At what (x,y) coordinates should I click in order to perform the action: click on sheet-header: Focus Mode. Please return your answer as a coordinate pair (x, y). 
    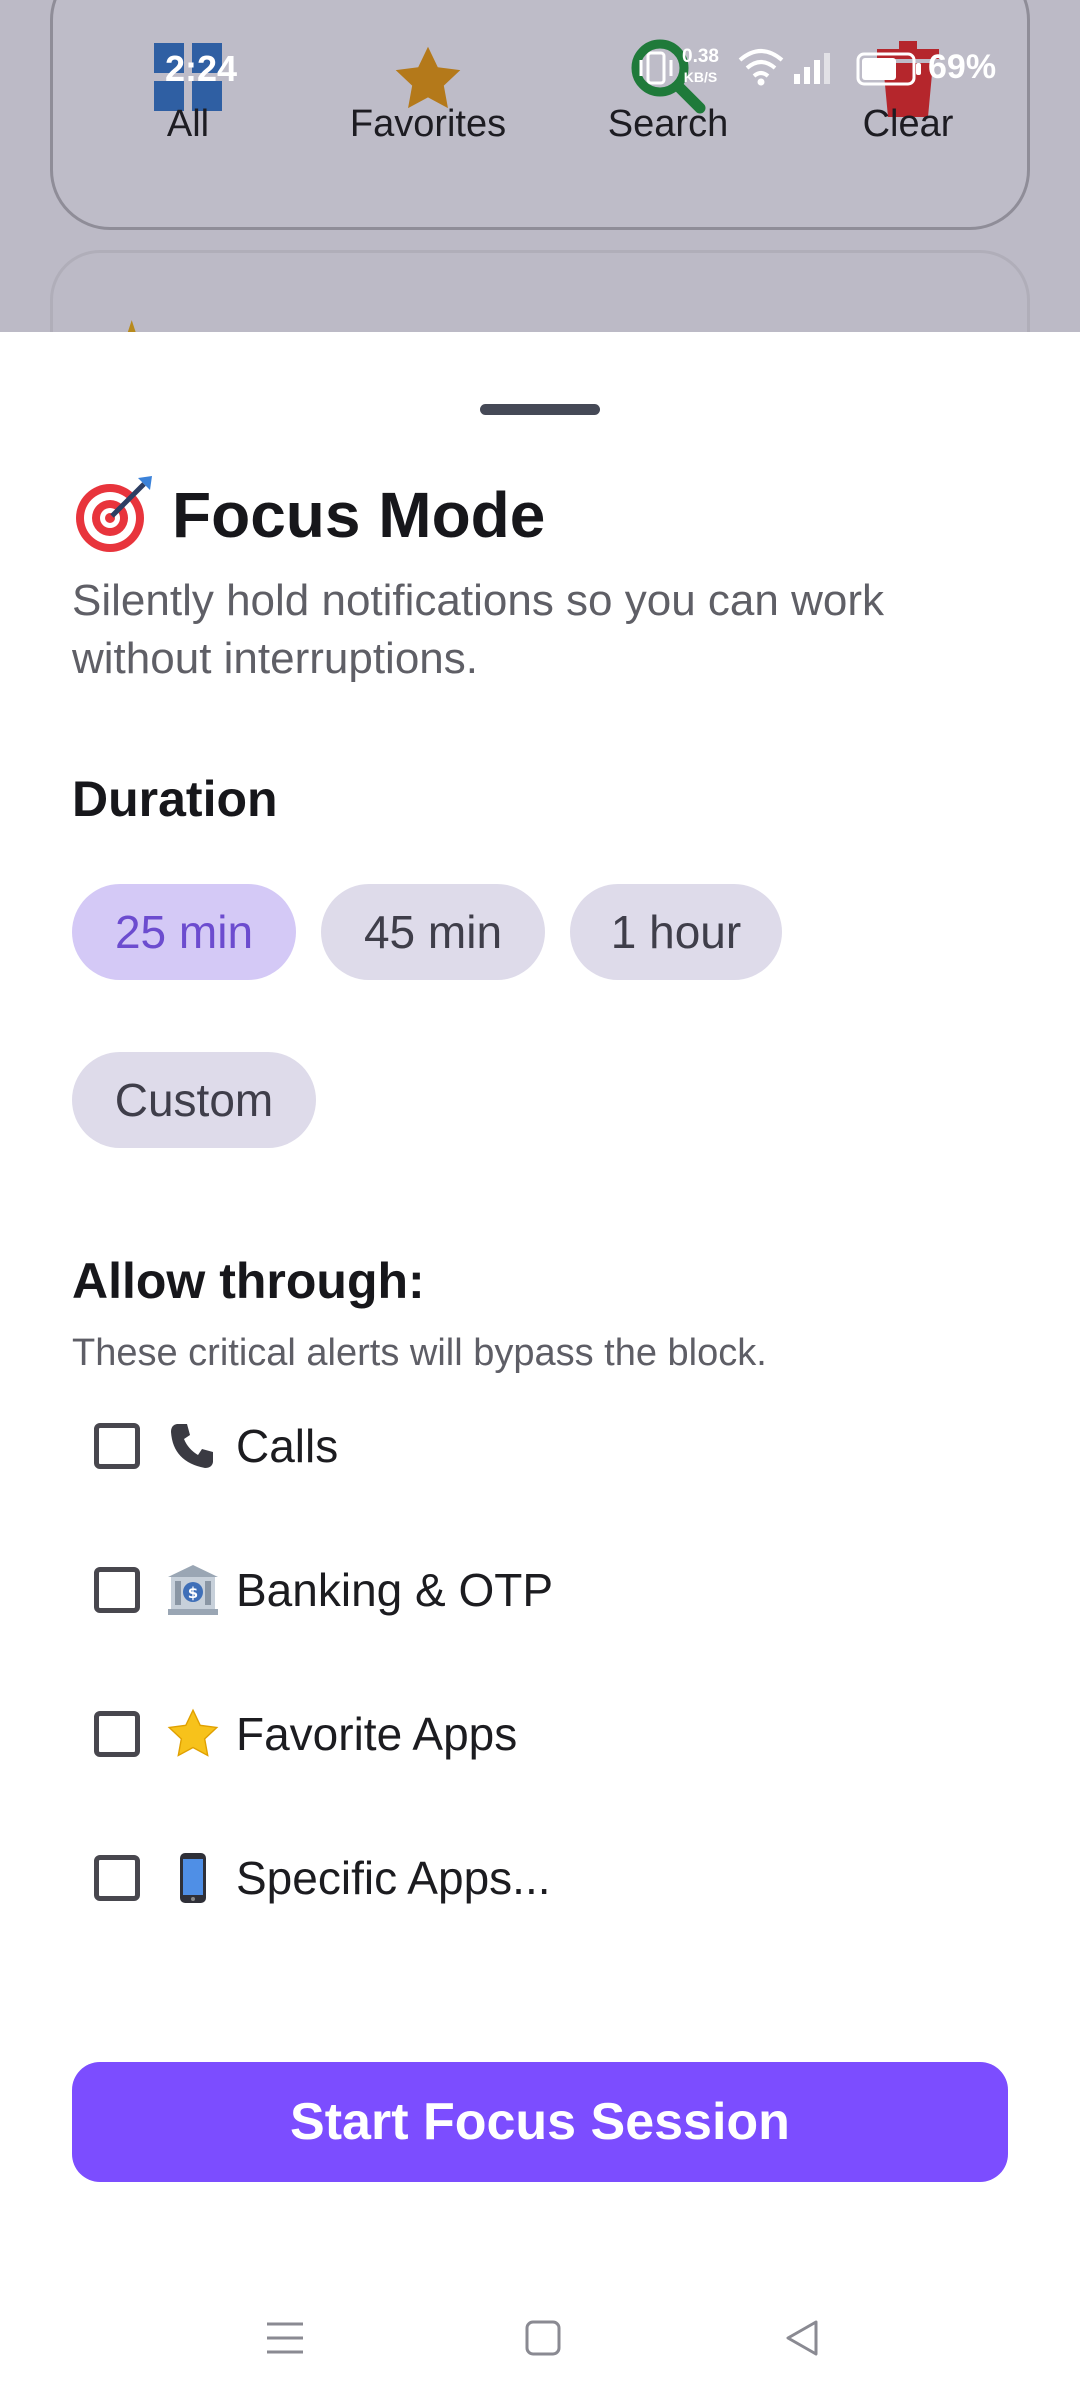
    Looking at the image, I should click on (308, 515).